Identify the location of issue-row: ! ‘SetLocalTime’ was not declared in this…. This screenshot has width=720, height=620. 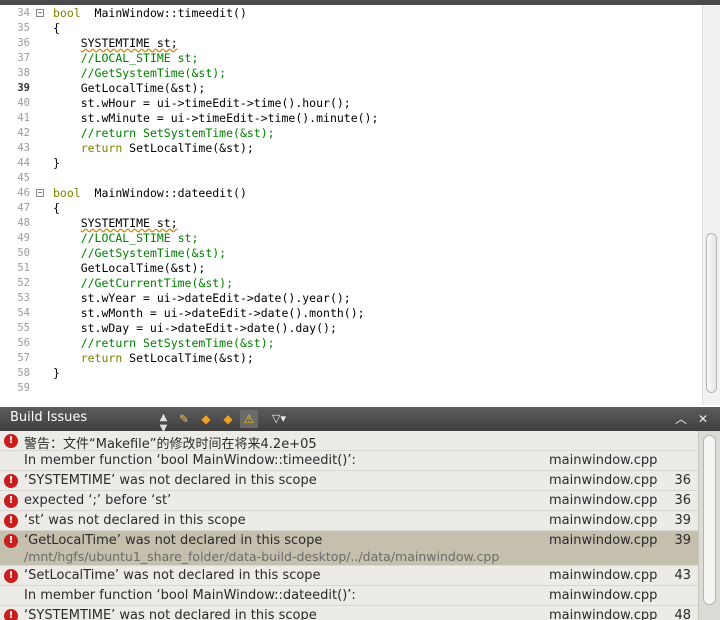
(349, 576).